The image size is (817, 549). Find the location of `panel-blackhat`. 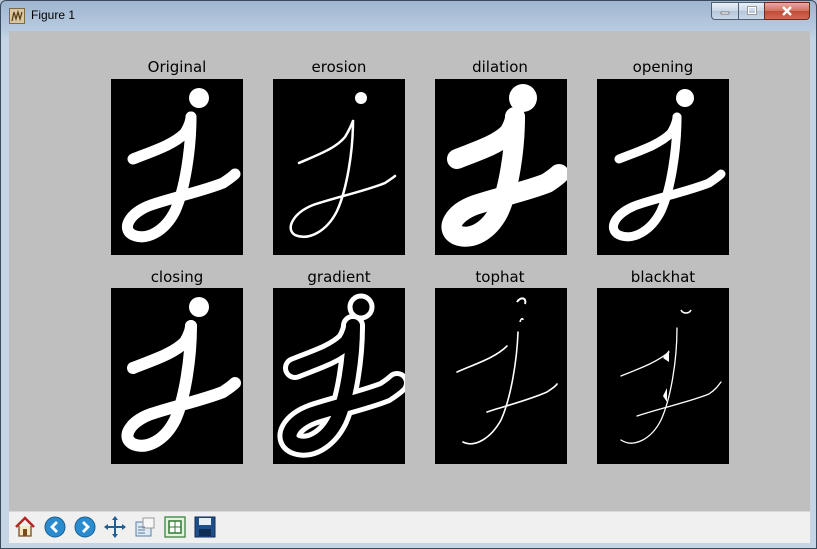

panel-blackhat is located at coordinates (663, 376).